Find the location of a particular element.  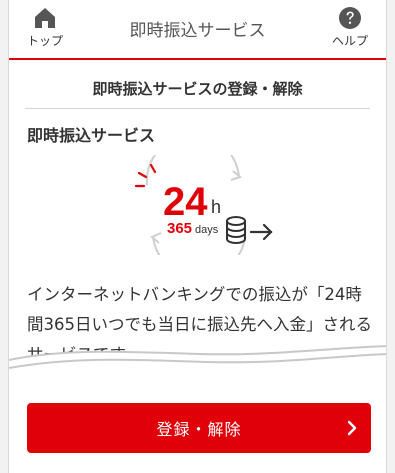

scroll-cut-wave is located at coordinates (197, 371).